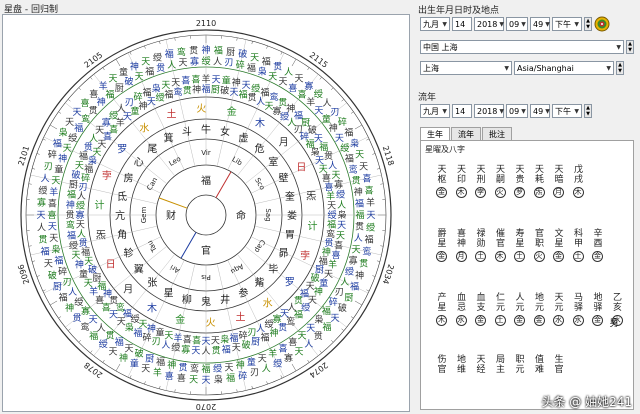 The height and width of the screenshot is (414, 640). Describe the element at coordinates (567, 24) in the screenshot. I see `birth-ampm-select: 下午 ▼` at that location.